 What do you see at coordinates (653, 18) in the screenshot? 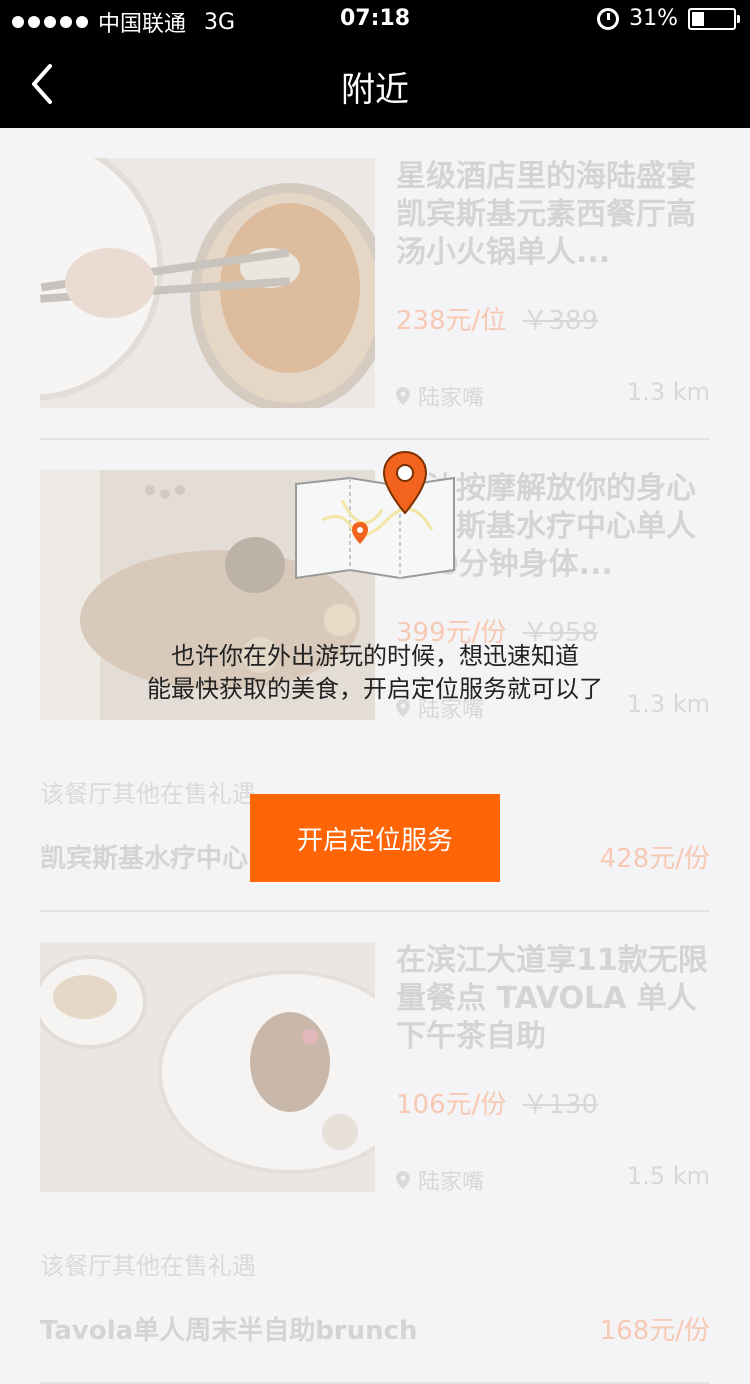
I see `battery-percent: 31%` at bounding box center [653, 18].